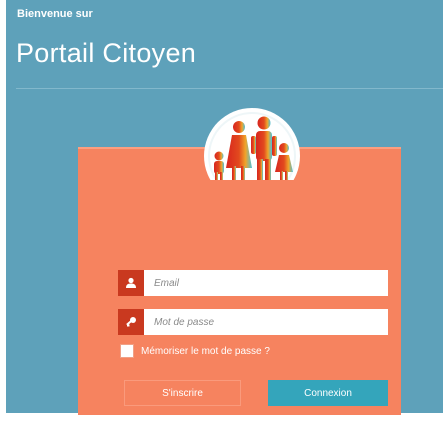 Image resolution: width=446 pixels, height=421 pixels. Describe the element at coordinates (328, 393) in the screenshot. I see `login-button: Connexion` at that location.